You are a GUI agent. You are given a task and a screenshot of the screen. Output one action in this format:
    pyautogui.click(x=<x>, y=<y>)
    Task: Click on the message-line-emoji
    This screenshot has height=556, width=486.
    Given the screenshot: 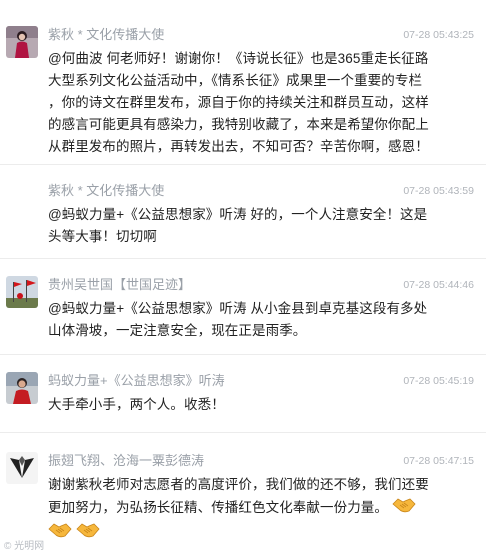 What is the action you would take?
    pyautogui.click(x=244, y=533)
    